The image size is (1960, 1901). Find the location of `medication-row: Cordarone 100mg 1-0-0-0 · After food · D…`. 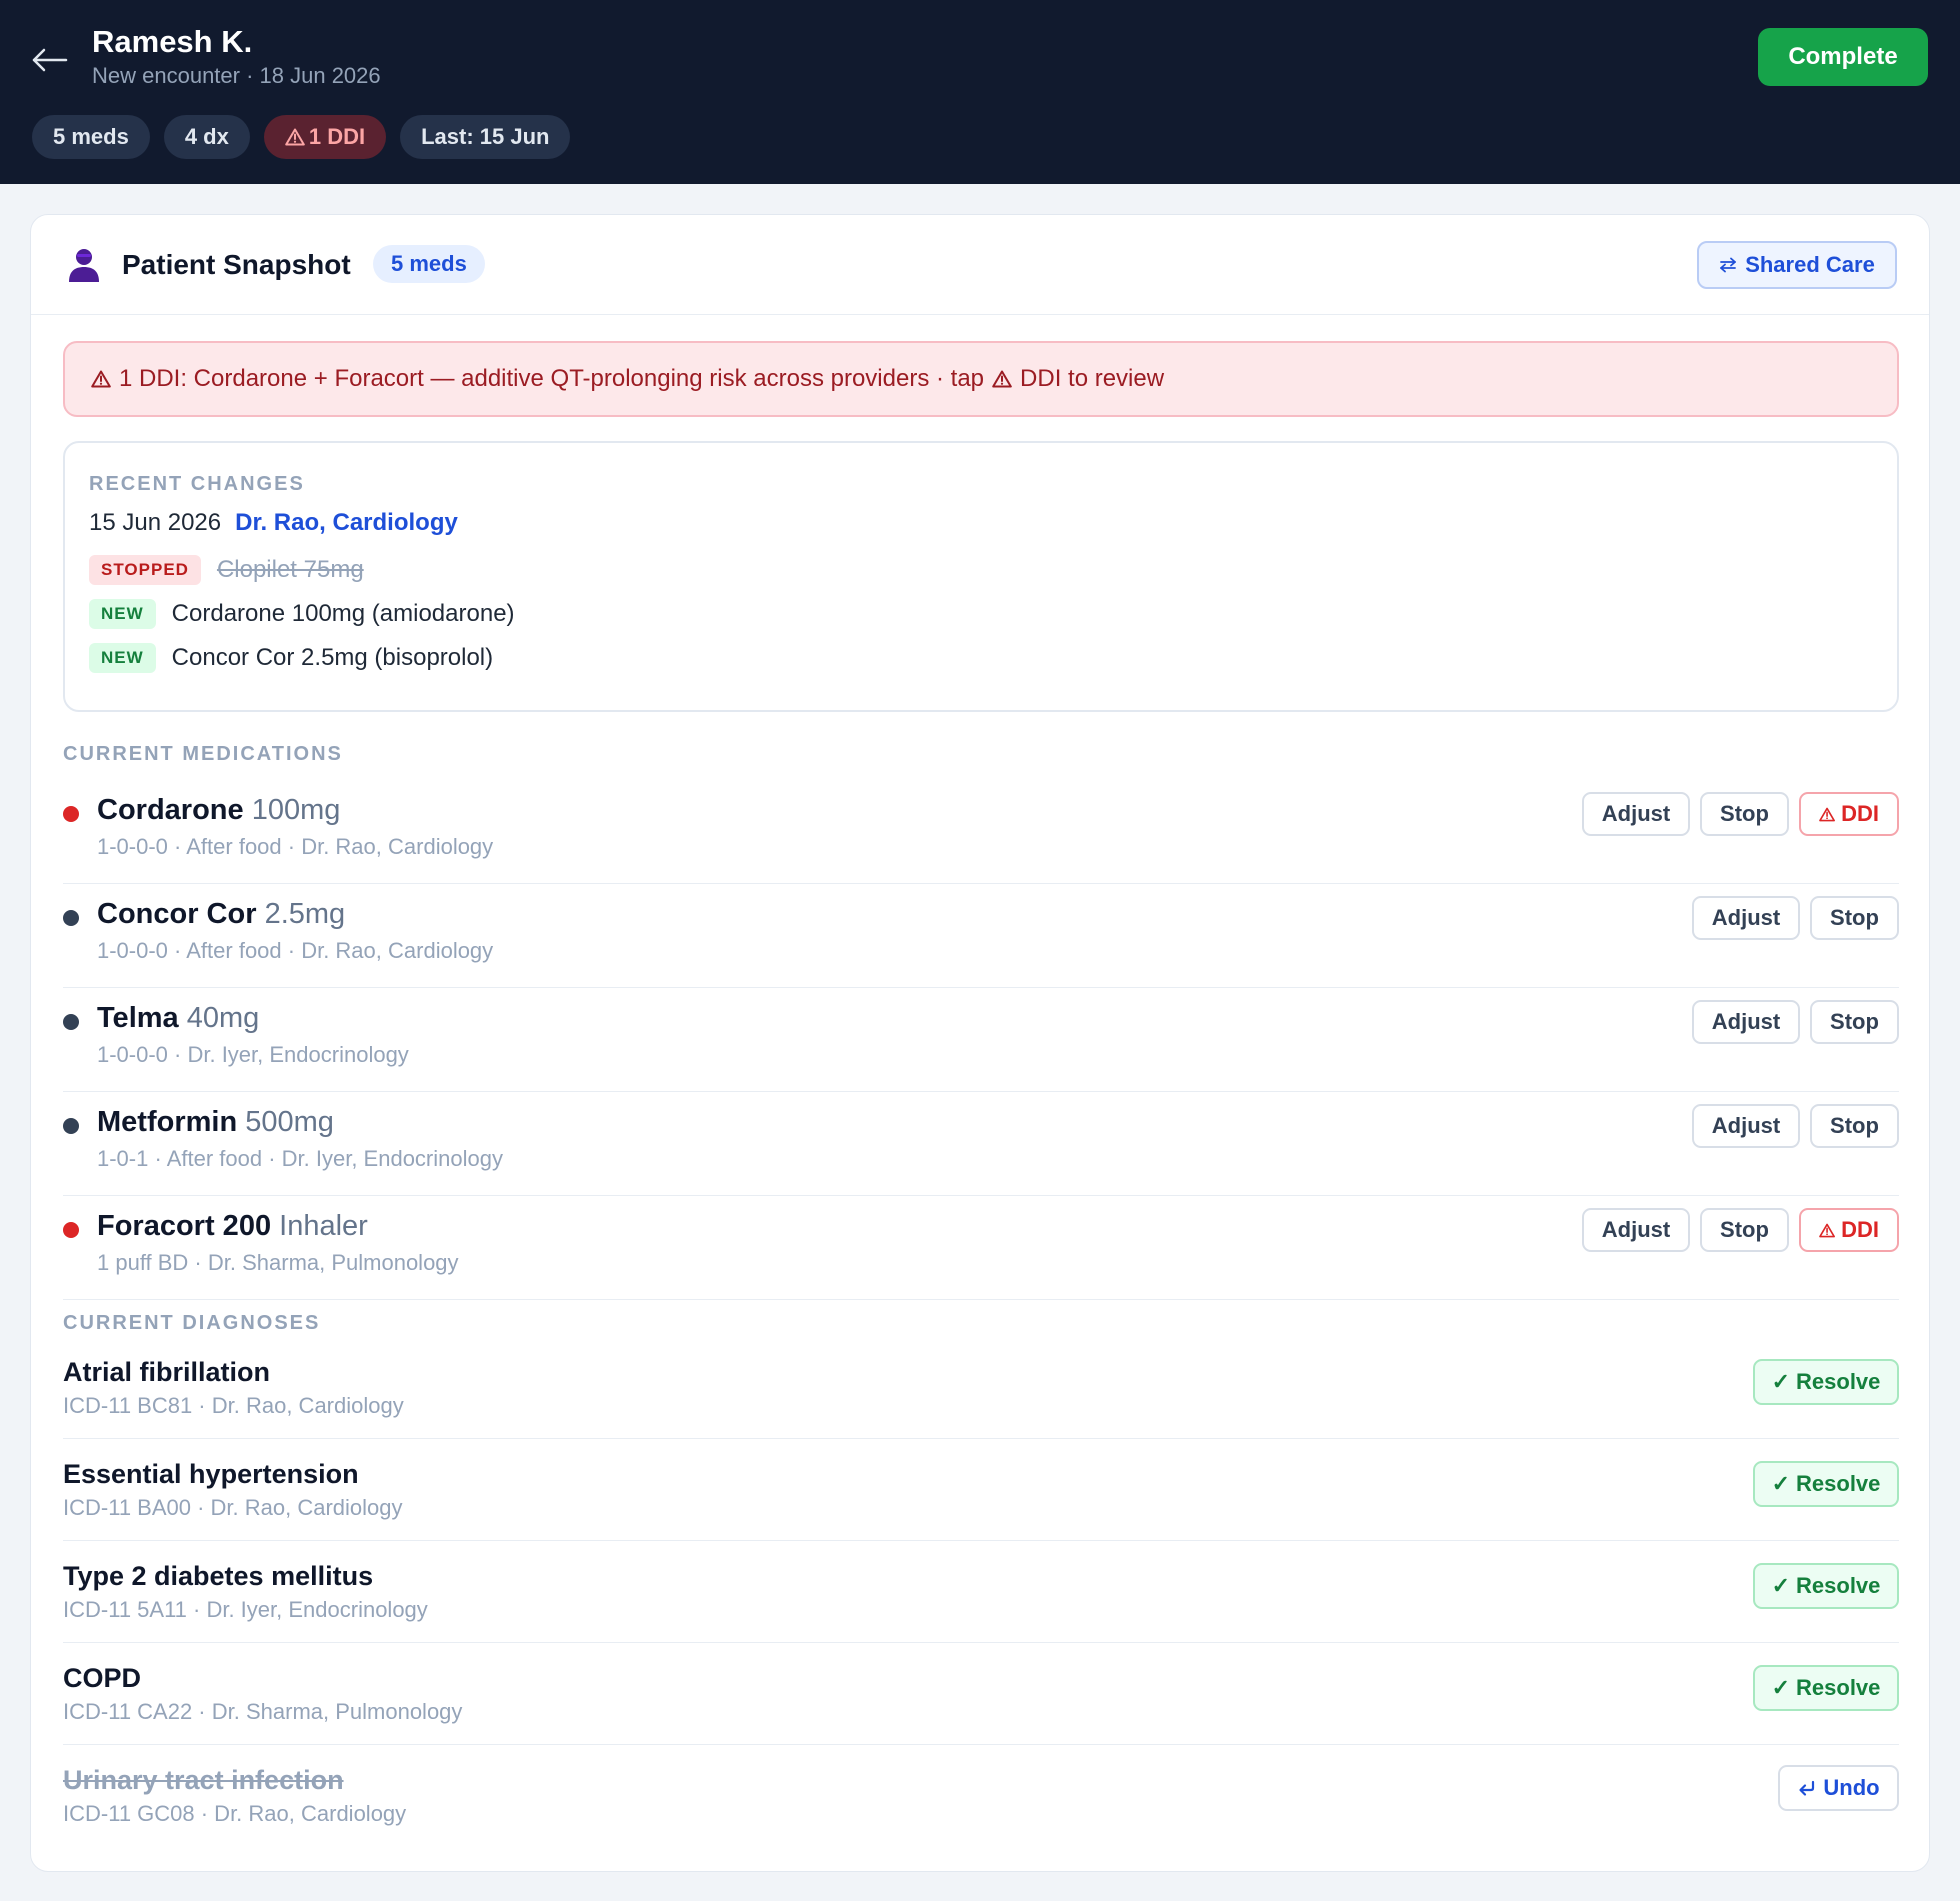

medication-row: Cordarone 100mg 1-0-0-0 · After food · D… is located at coordinates (981, 832).